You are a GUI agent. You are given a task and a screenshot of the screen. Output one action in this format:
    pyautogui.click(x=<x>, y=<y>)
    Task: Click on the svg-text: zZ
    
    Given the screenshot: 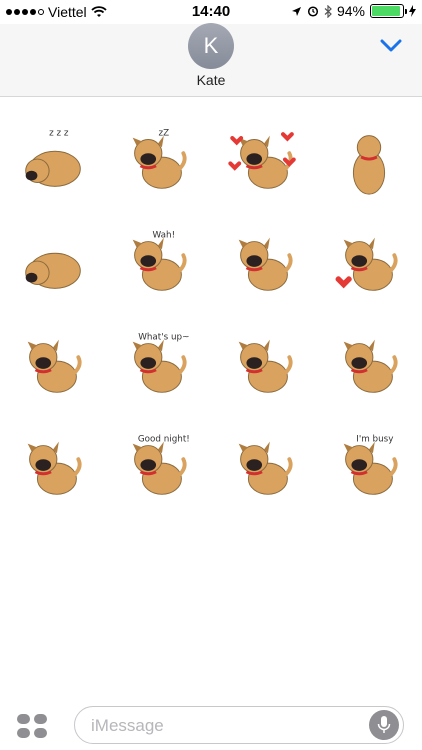 What is the action you would take?
    pyautogui.click(x=164, y=134)
    